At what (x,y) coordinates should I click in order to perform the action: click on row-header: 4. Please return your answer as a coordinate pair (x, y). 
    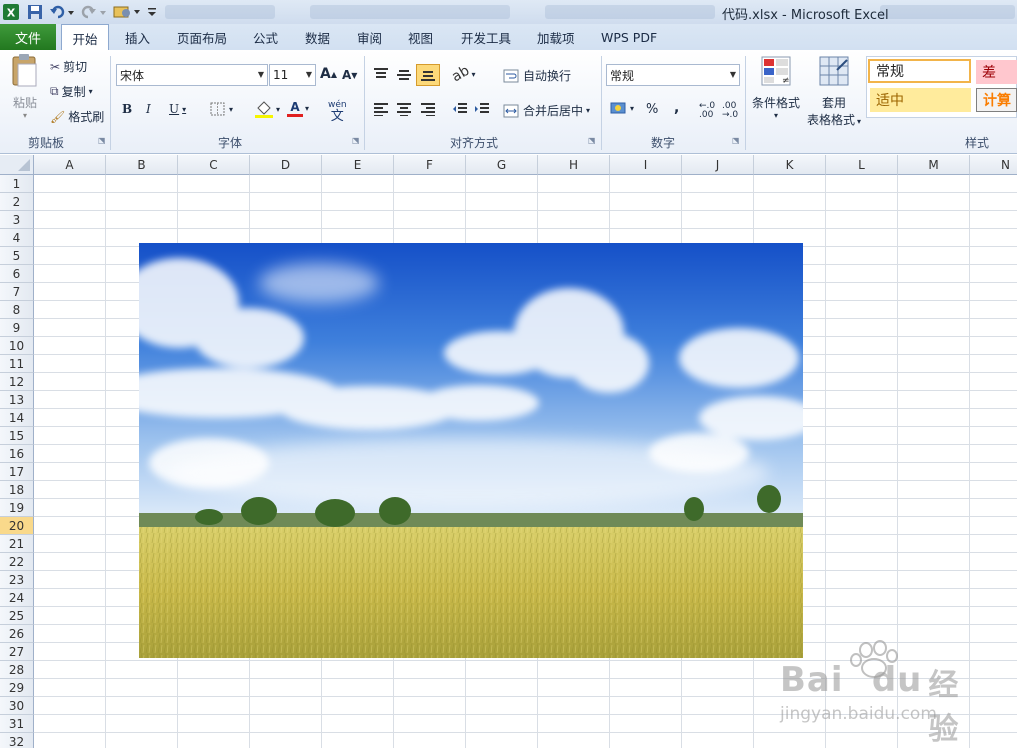
    Looking at the image, I should click on (17, 238).